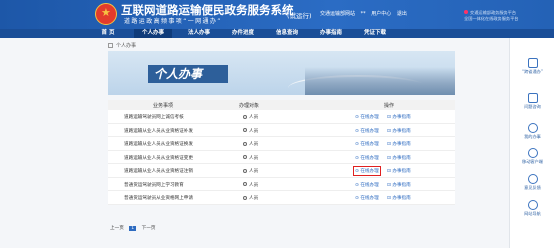  What do you see at coordinates (158, 144) in the screenshot?
I see `service-name: 道路运输从业人员从业资格证换发` at bounding box center [158, 144].